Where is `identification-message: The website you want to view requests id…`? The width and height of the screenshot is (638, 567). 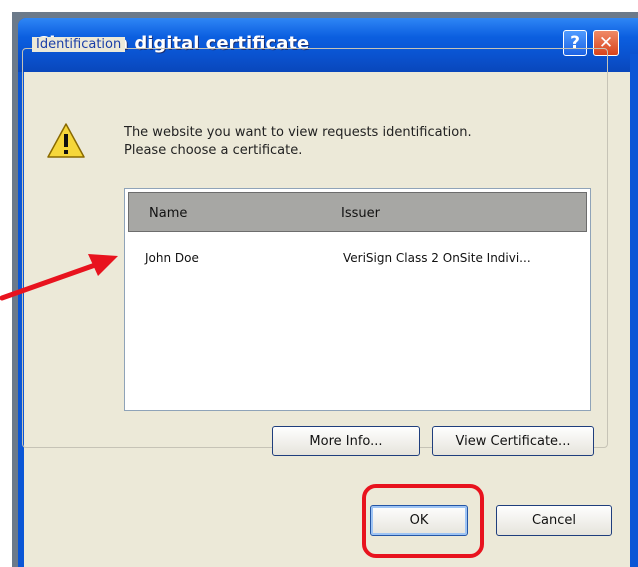 identification-message: The website you want to view requests id… is located at coordinates (298, 142).